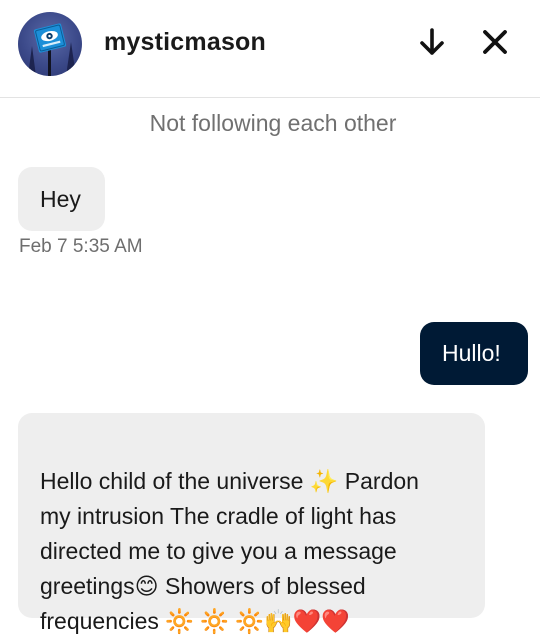  I want to click on message-text: Hey, so click(60, 199).